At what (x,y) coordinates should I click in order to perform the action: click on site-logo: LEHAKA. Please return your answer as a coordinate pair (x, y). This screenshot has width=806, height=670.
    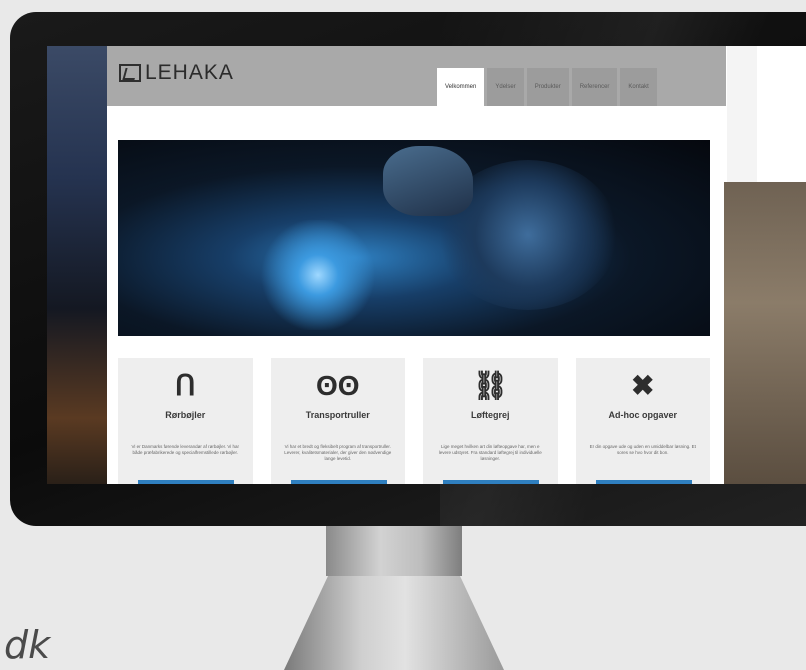
    Looking at the image, I should click on (176, 72).